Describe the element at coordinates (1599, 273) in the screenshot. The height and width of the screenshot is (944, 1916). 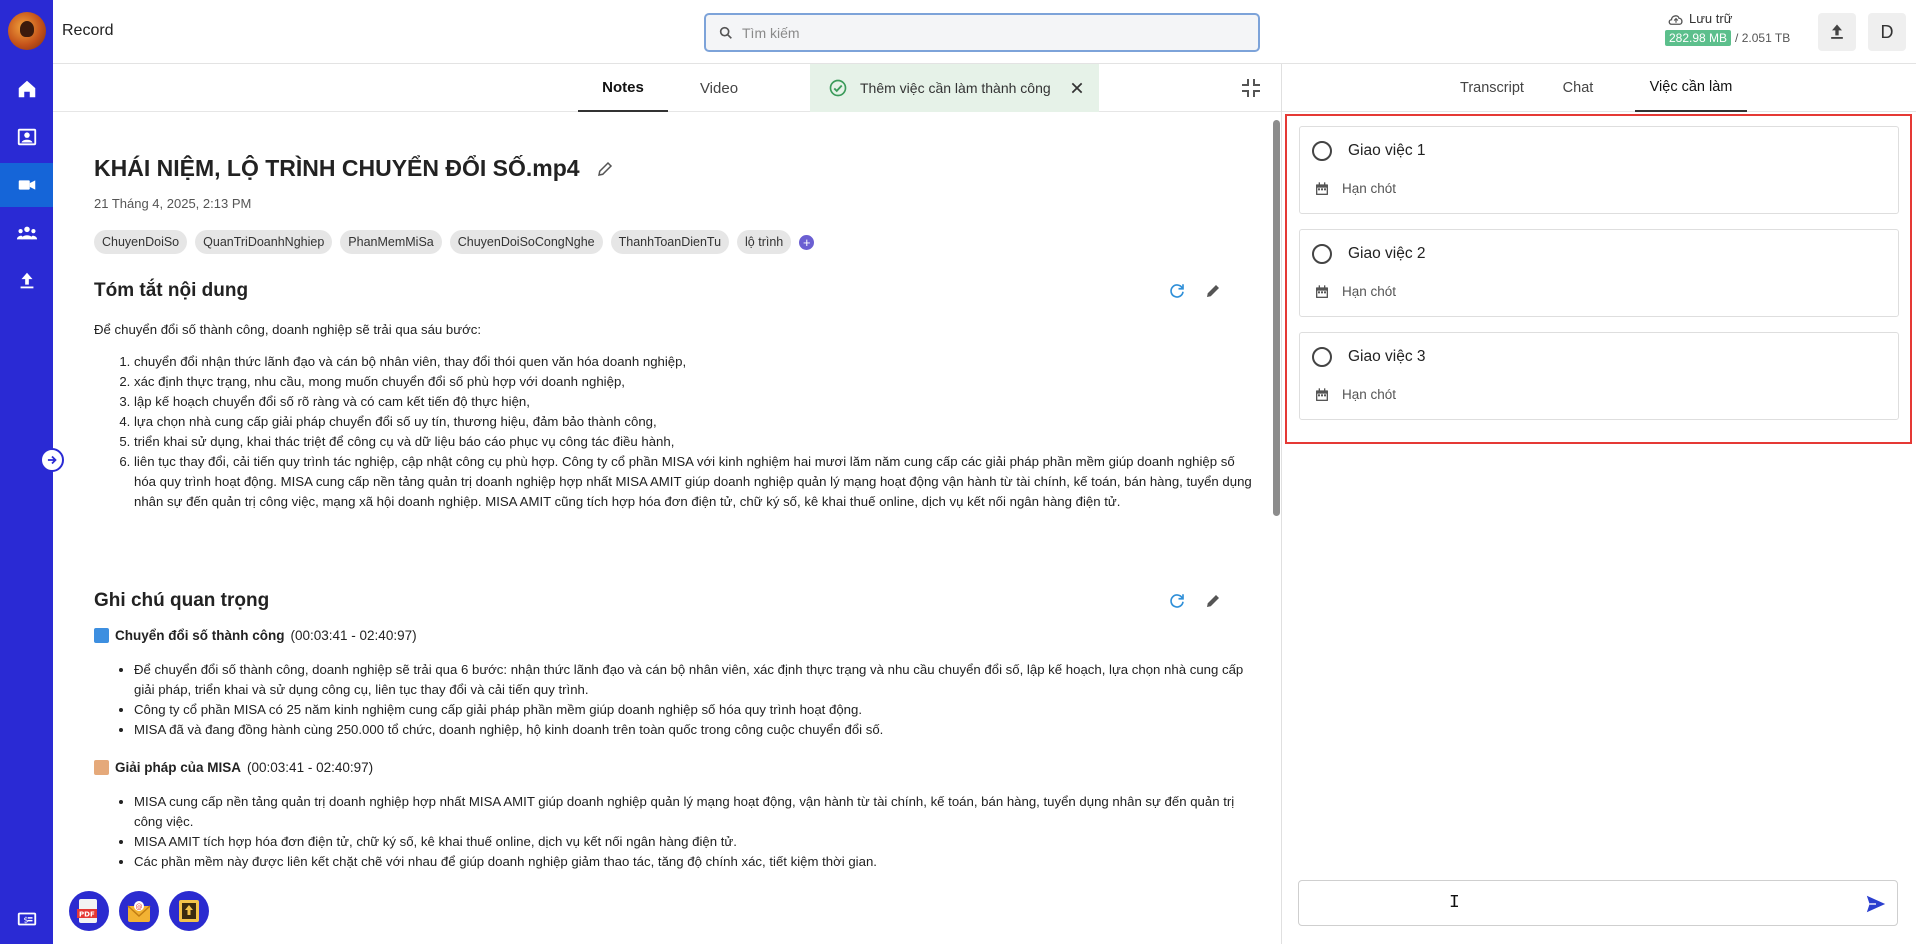
I see `task-card: Giao việc 2 Hạn chót` at that location.